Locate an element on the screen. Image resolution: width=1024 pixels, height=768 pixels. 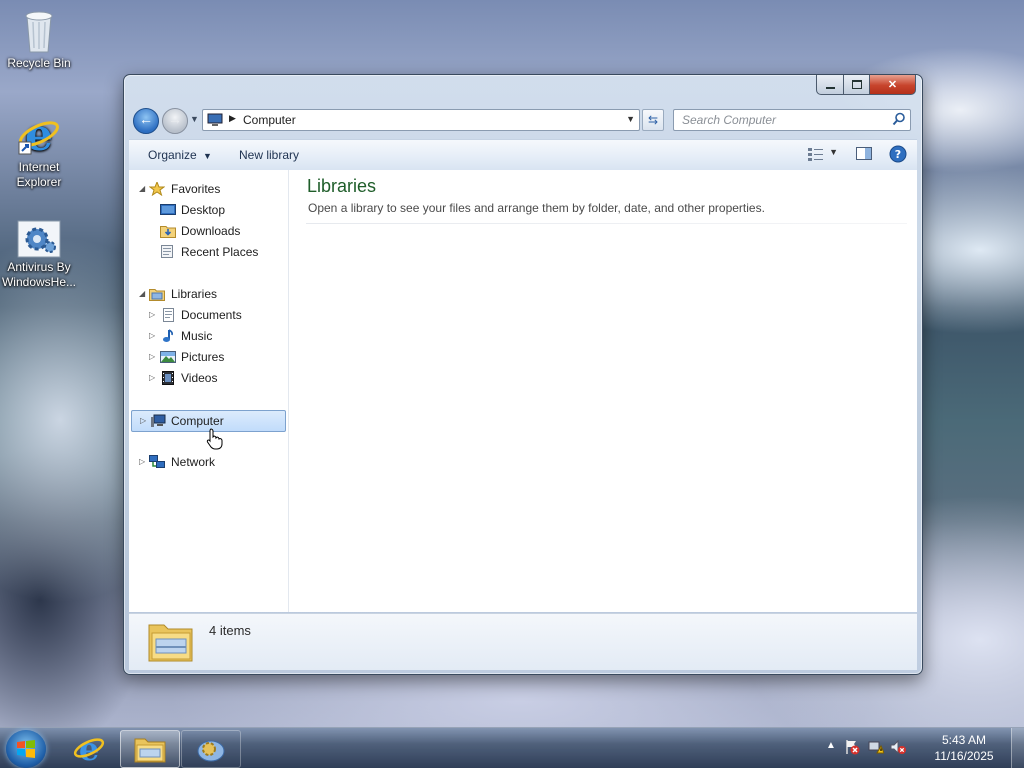
forward-button: → is located at coordinates (175, 121).